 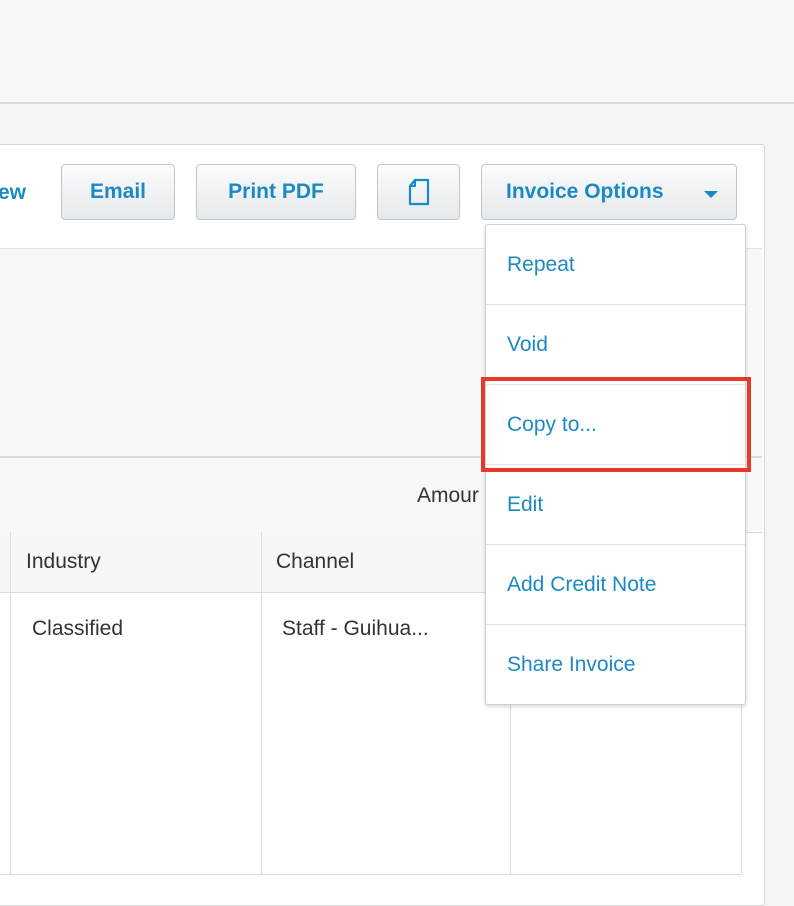 I want to click on top-bar, so click(x=397, y=52).